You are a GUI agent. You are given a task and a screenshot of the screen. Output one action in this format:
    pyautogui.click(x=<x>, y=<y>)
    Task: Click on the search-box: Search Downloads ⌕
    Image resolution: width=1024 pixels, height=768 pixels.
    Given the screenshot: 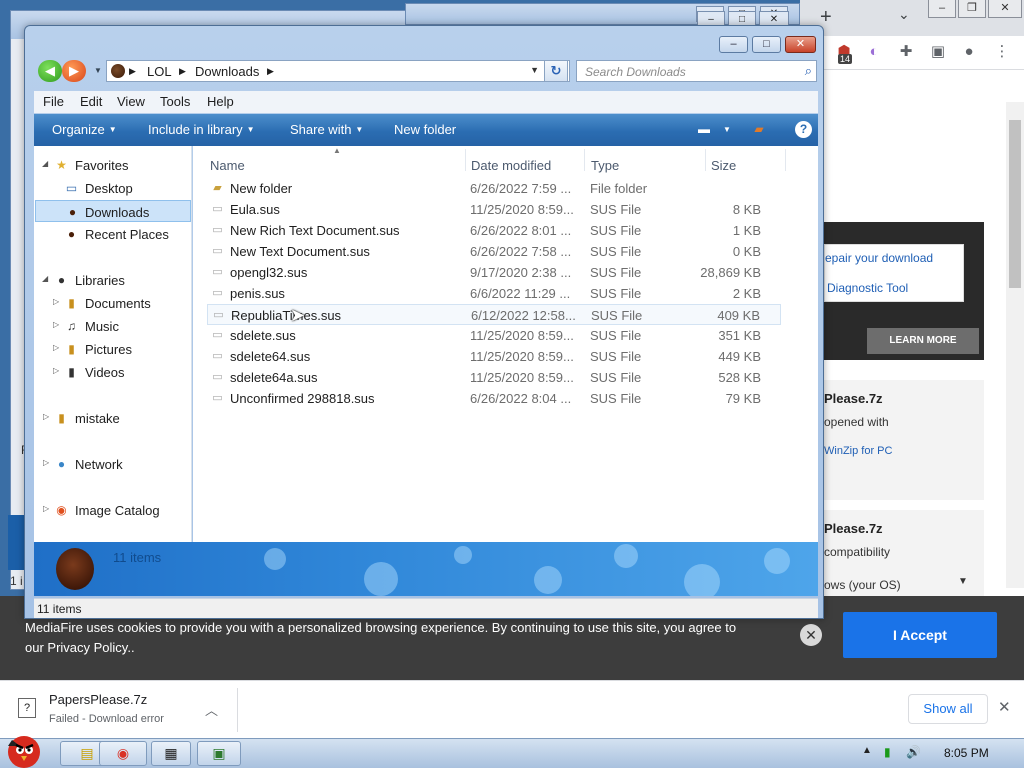 What is the action you would take?
    pyautogui.click(x=696, y=71)
    